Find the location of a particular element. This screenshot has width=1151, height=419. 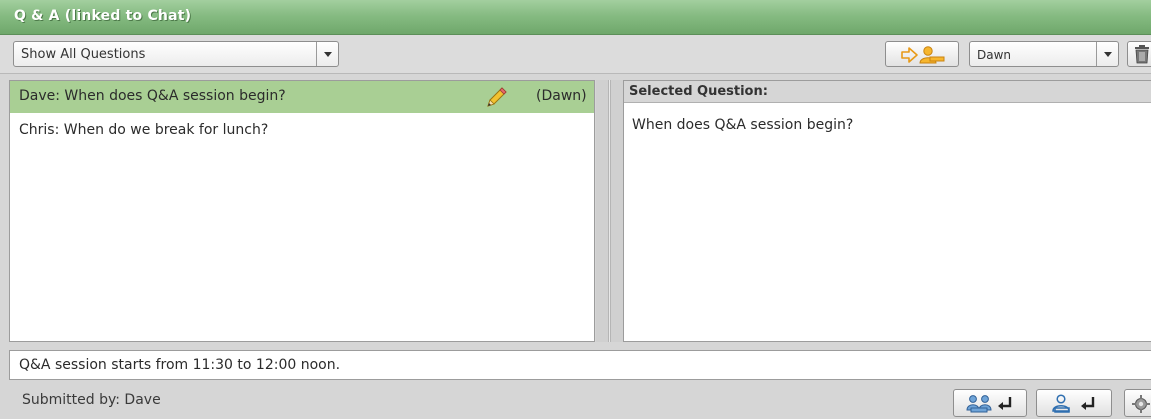

send-to-user-button is located at coordinates (1074, 403).